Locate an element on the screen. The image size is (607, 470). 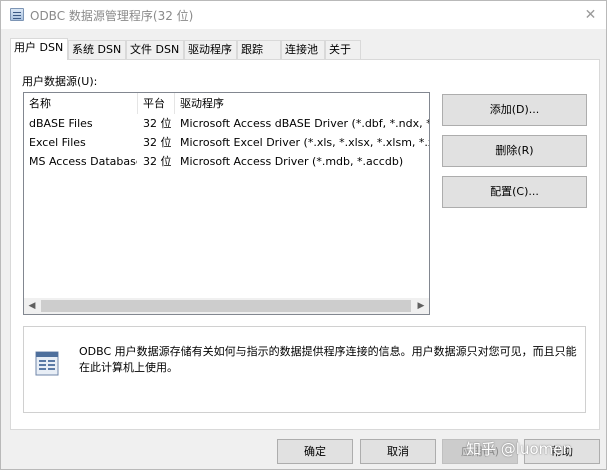
user-datasources-label: 用户数据源(U): is located at coordinates (60, 81).